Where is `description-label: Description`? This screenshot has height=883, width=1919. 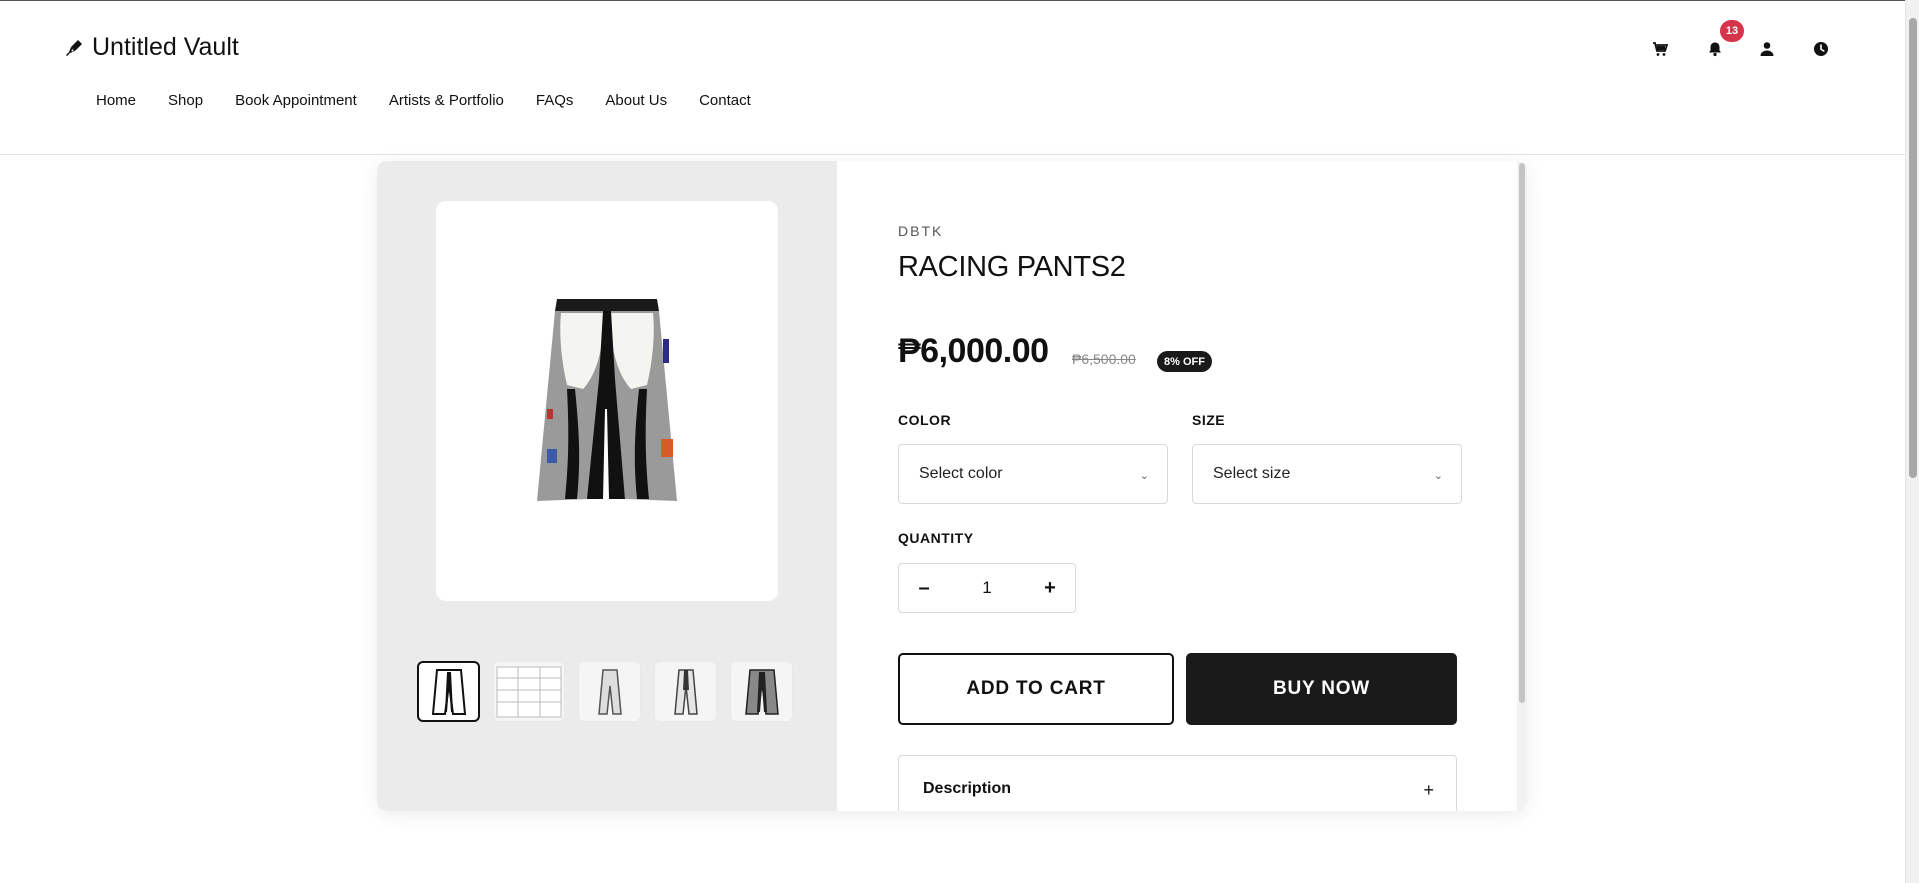 description-label: Description is located at coordinates (967, 788).